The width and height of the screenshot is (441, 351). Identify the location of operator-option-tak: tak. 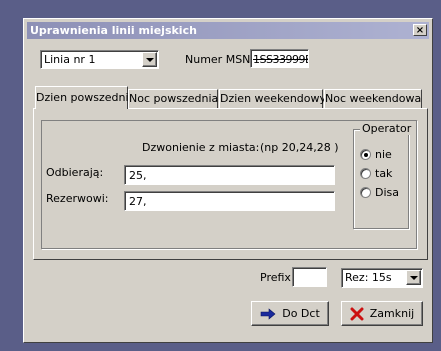
(376, 173).